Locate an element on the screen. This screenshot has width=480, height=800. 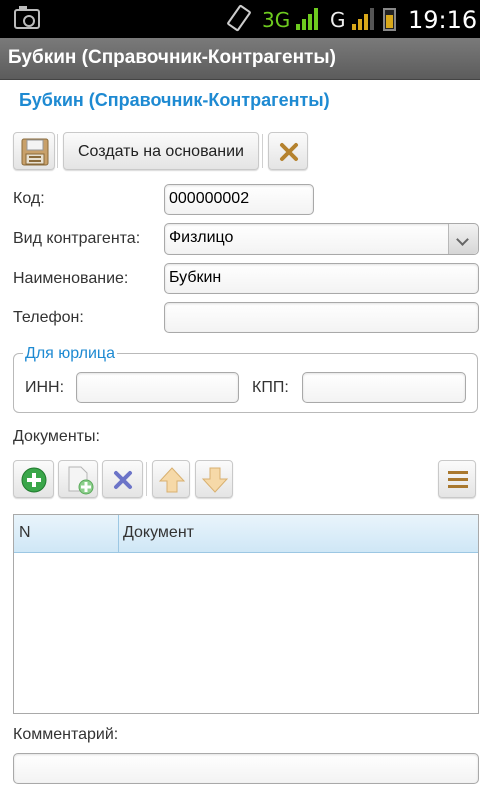
copy-row-button is located at coordinates (78, 479).